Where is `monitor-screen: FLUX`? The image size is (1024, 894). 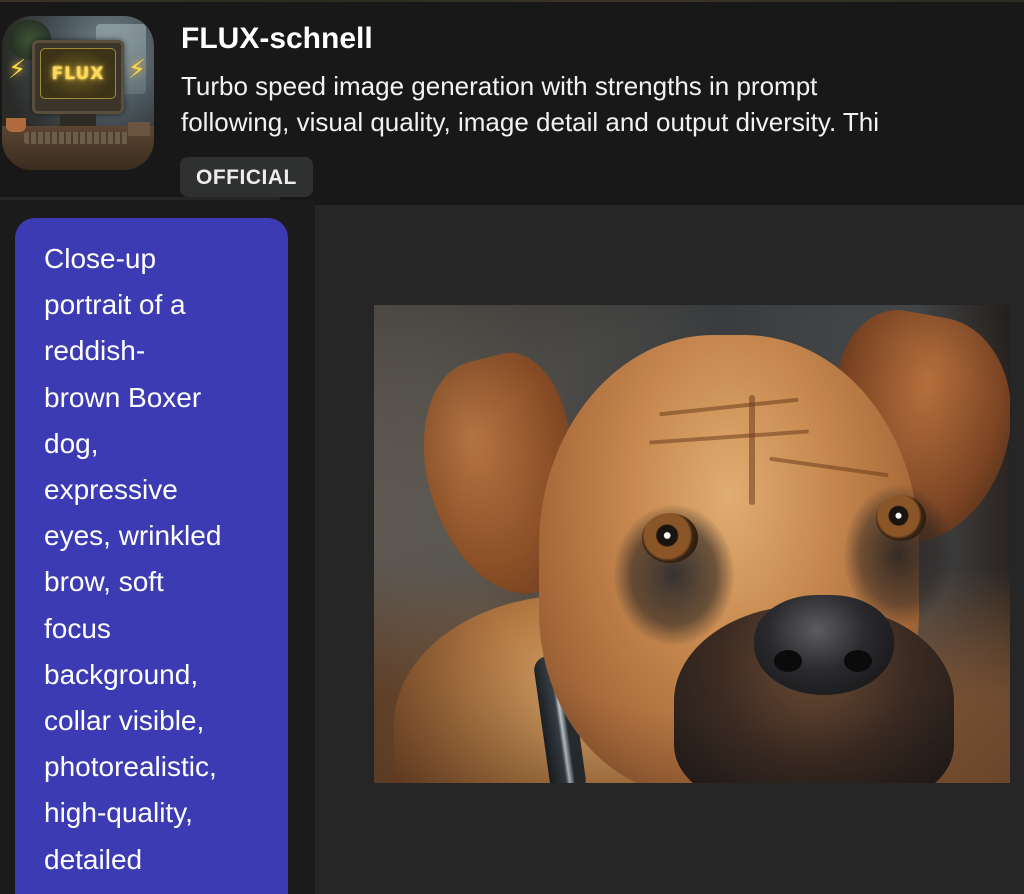 monitor-screen: FLUX is located at coordinates (78, 73).